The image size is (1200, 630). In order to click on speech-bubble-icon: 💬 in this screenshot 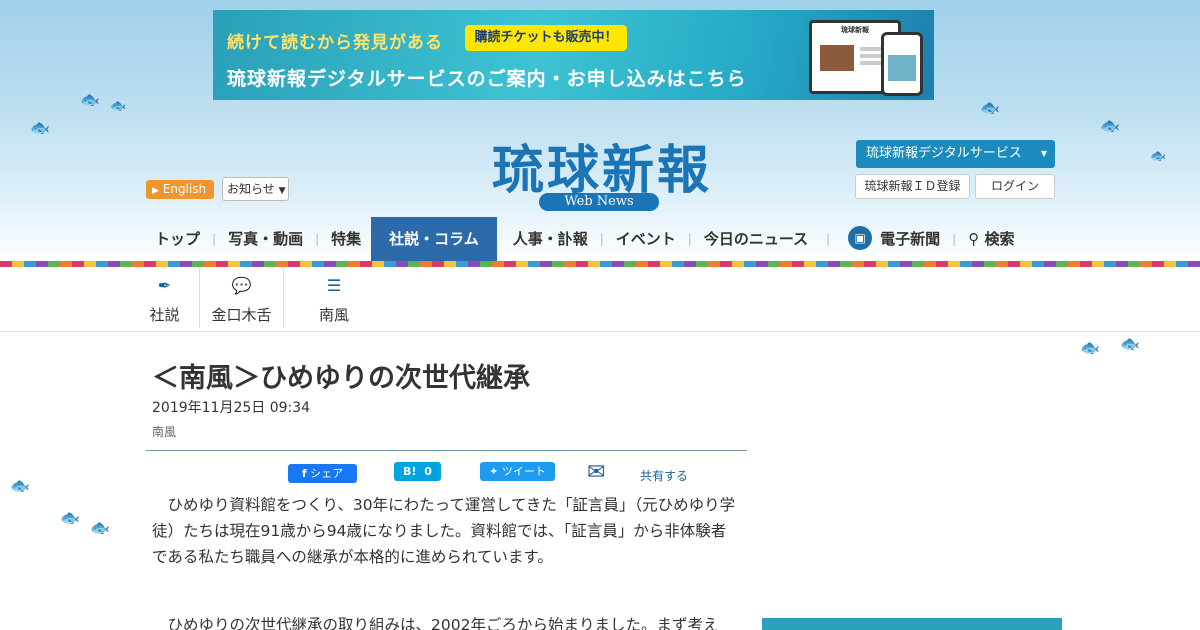, I will do `click(241, 285)`.